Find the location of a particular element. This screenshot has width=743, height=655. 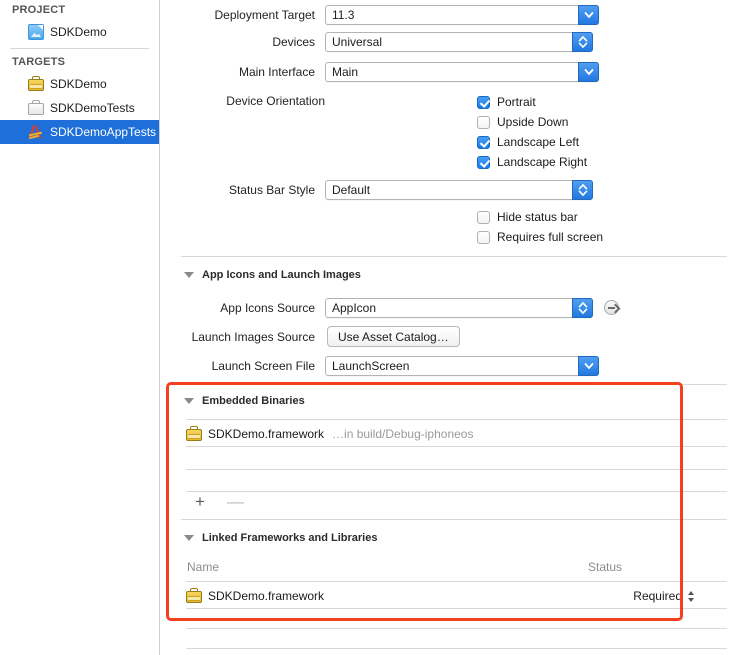

field-row-main-interface: Main Interface Main is located at coordinates (452, 71).